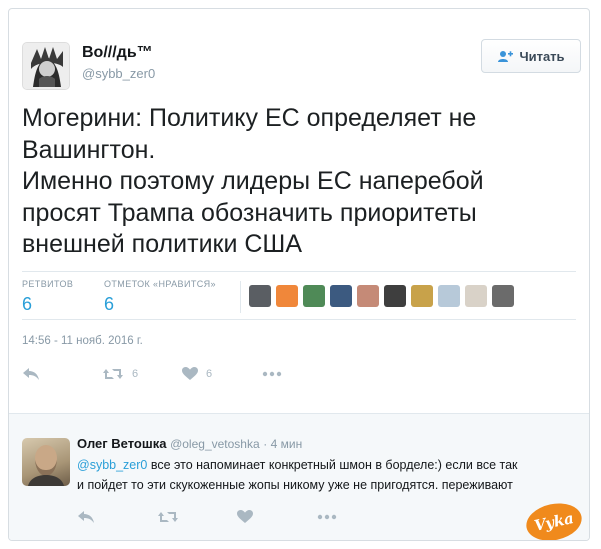 This screenshot has width=601, height=549. What do you see at coordinates (162, 244) in the screenshot?
I see `tweet-text-line: внешней политики США` at bounding box center [162, 244].